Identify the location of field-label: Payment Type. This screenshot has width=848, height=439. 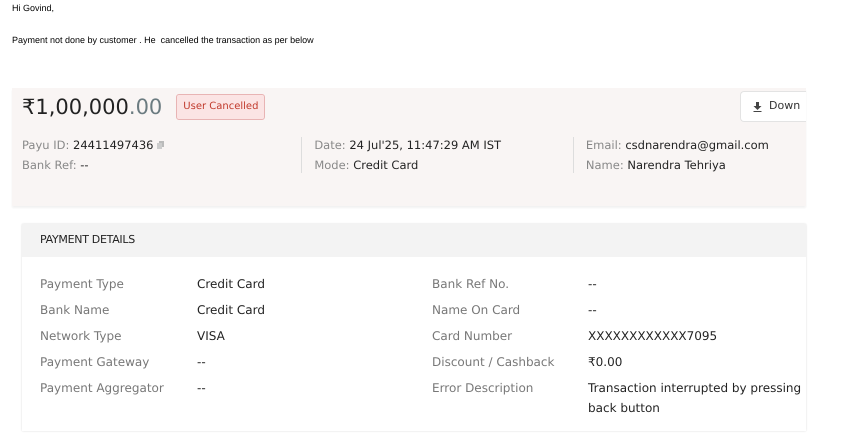
(82, 284).